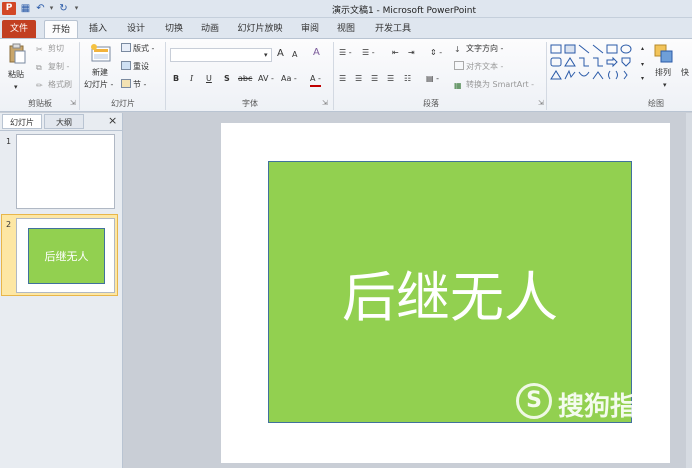 The width and height of the screenshot is (692, 468). I want to click on bold-button: B, so click(176, 79).